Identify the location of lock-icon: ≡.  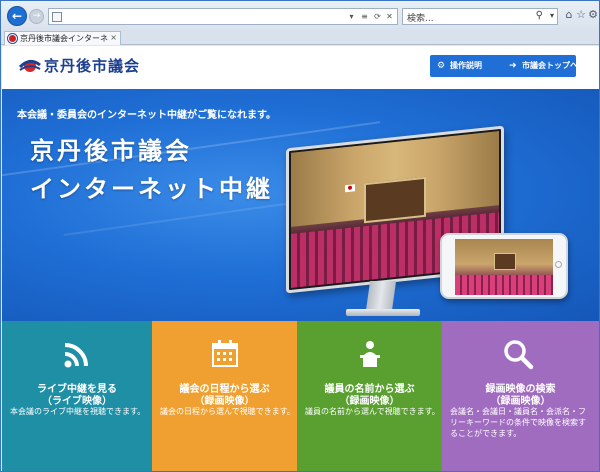
(364, 16).